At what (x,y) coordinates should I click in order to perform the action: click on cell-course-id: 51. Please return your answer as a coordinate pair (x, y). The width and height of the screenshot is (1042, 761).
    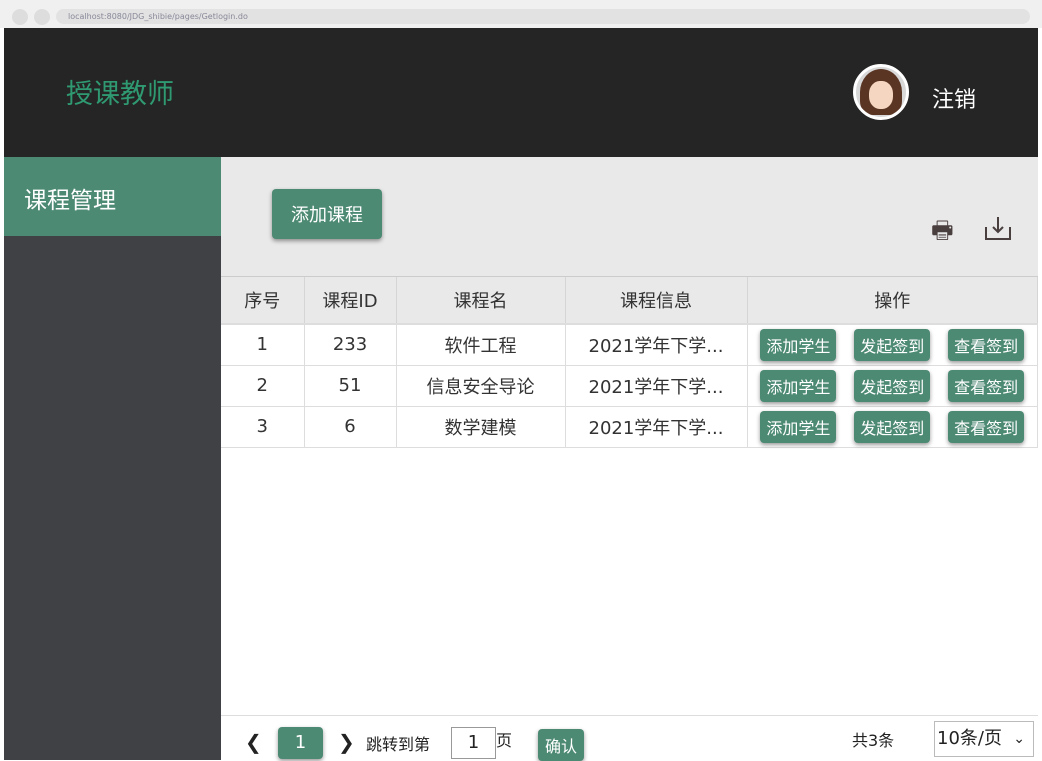
    Looking at the image, I should click on (350, 386).